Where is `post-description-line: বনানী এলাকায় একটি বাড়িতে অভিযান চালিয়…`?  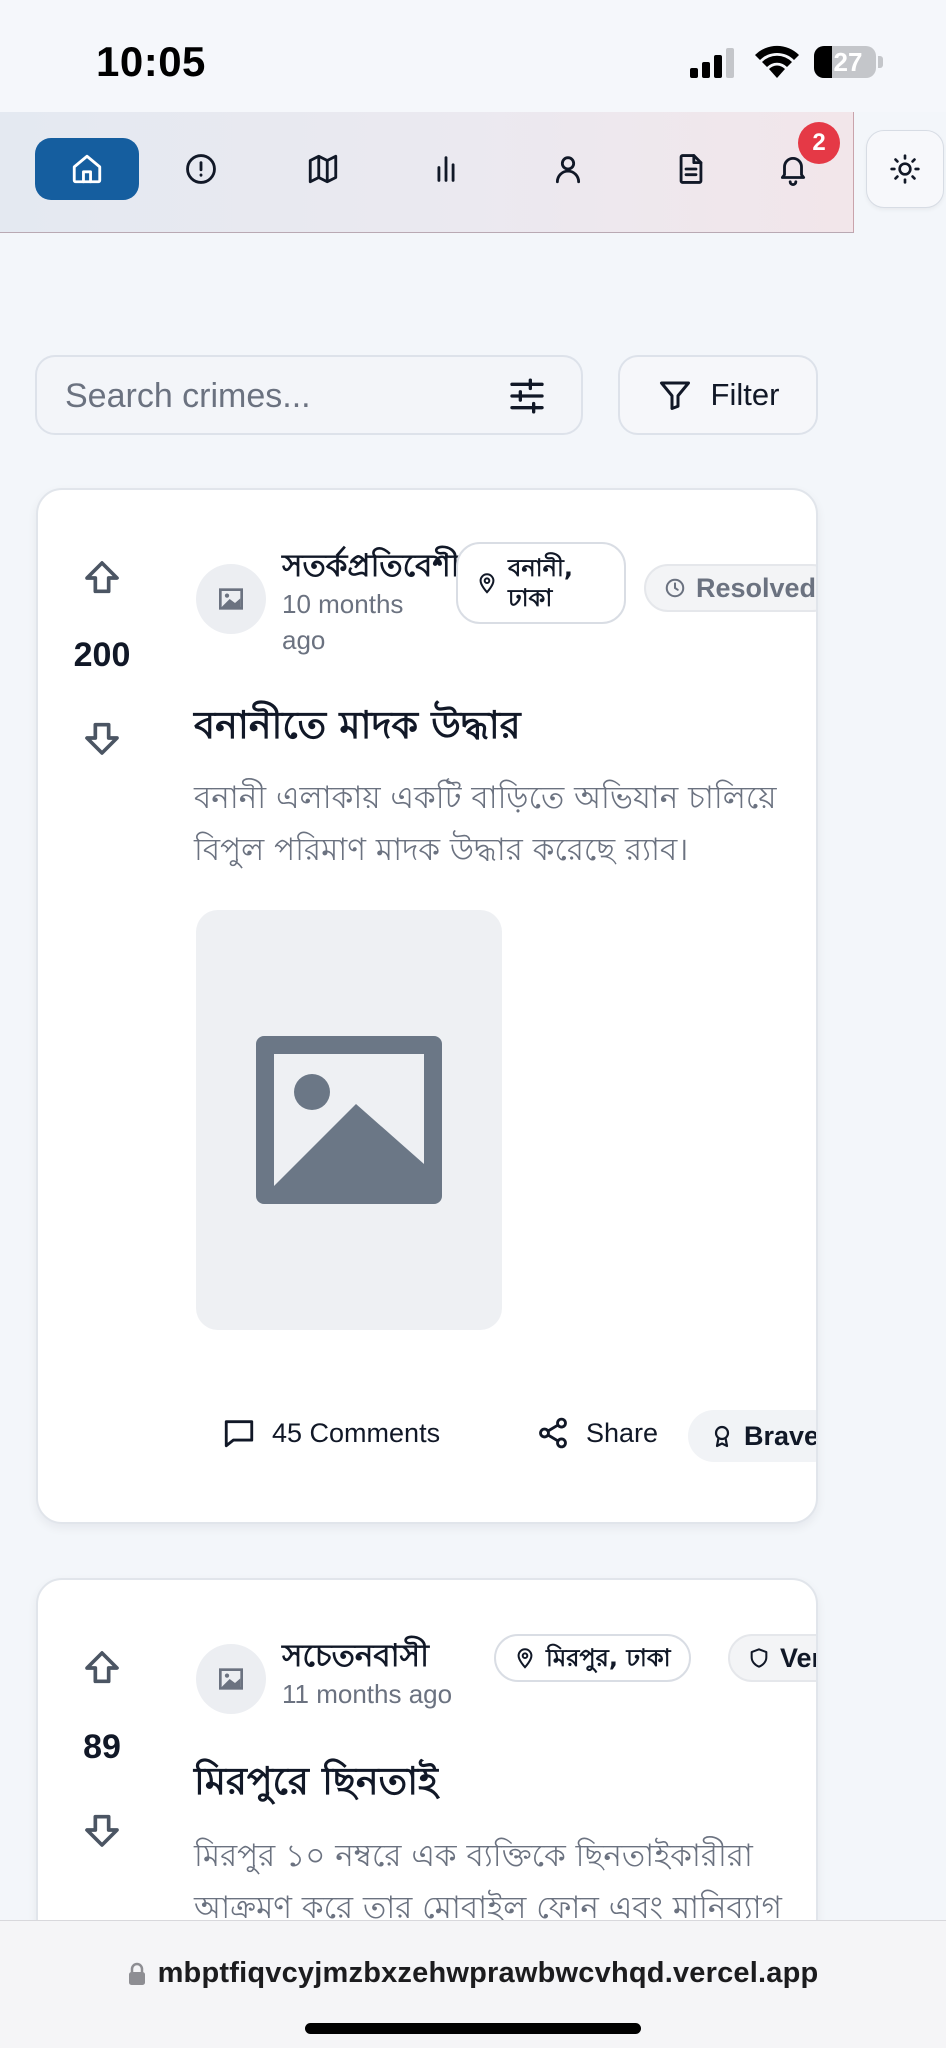
post-description-line: বনানী এলাকায় একটি বাড়িতে অভিযান চালিয়… is located at coordinates (485, 798).